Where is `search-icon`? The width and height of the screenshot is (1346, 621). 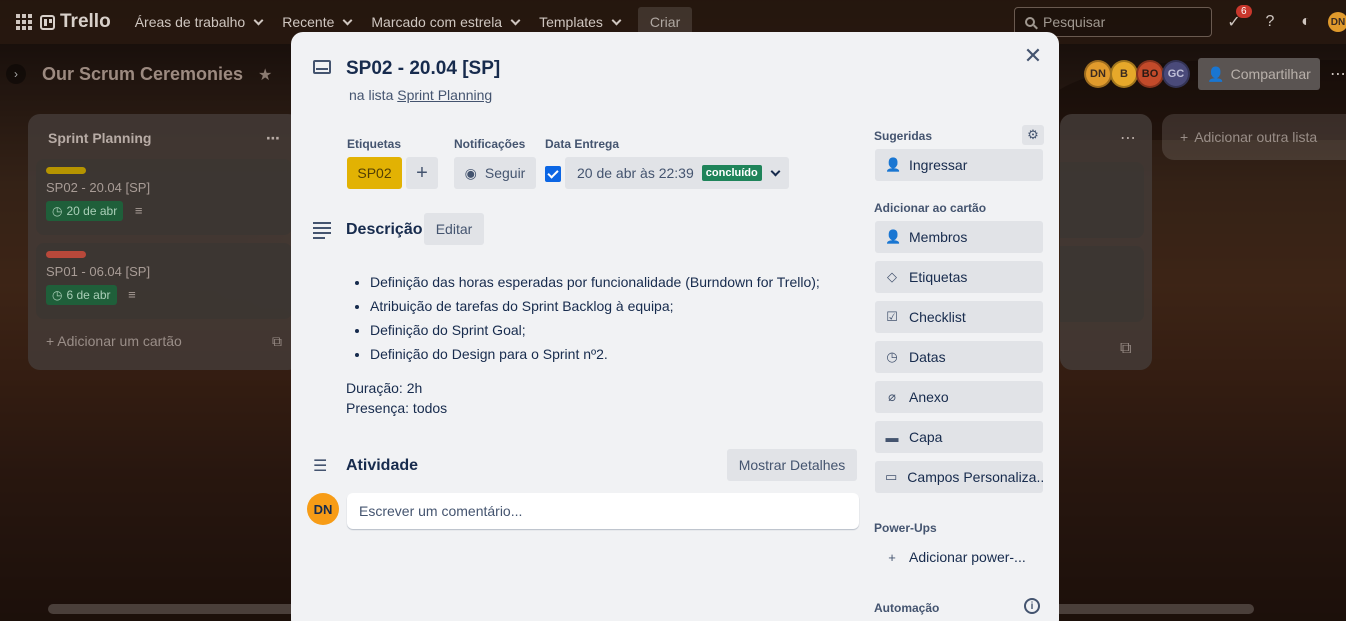 search-icon is located at coordinates (1030, 22).